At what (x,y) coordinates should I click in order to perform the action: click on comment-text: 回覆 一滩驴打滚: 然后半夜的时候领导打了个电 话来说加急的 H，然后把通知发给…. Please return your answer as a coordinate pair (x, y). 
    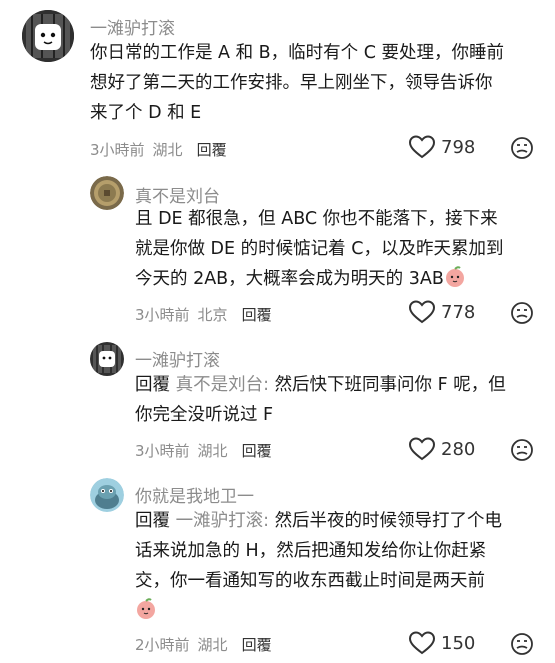
    Looking at the image, I should click on (340, 568).